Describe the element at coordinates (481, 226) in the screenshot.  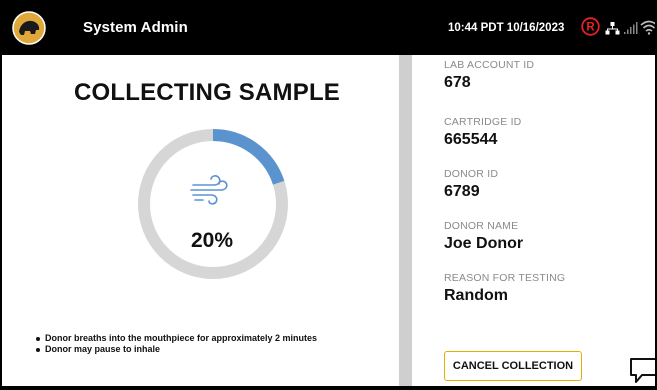
I see `field-label: DONOR NAME` at that location.